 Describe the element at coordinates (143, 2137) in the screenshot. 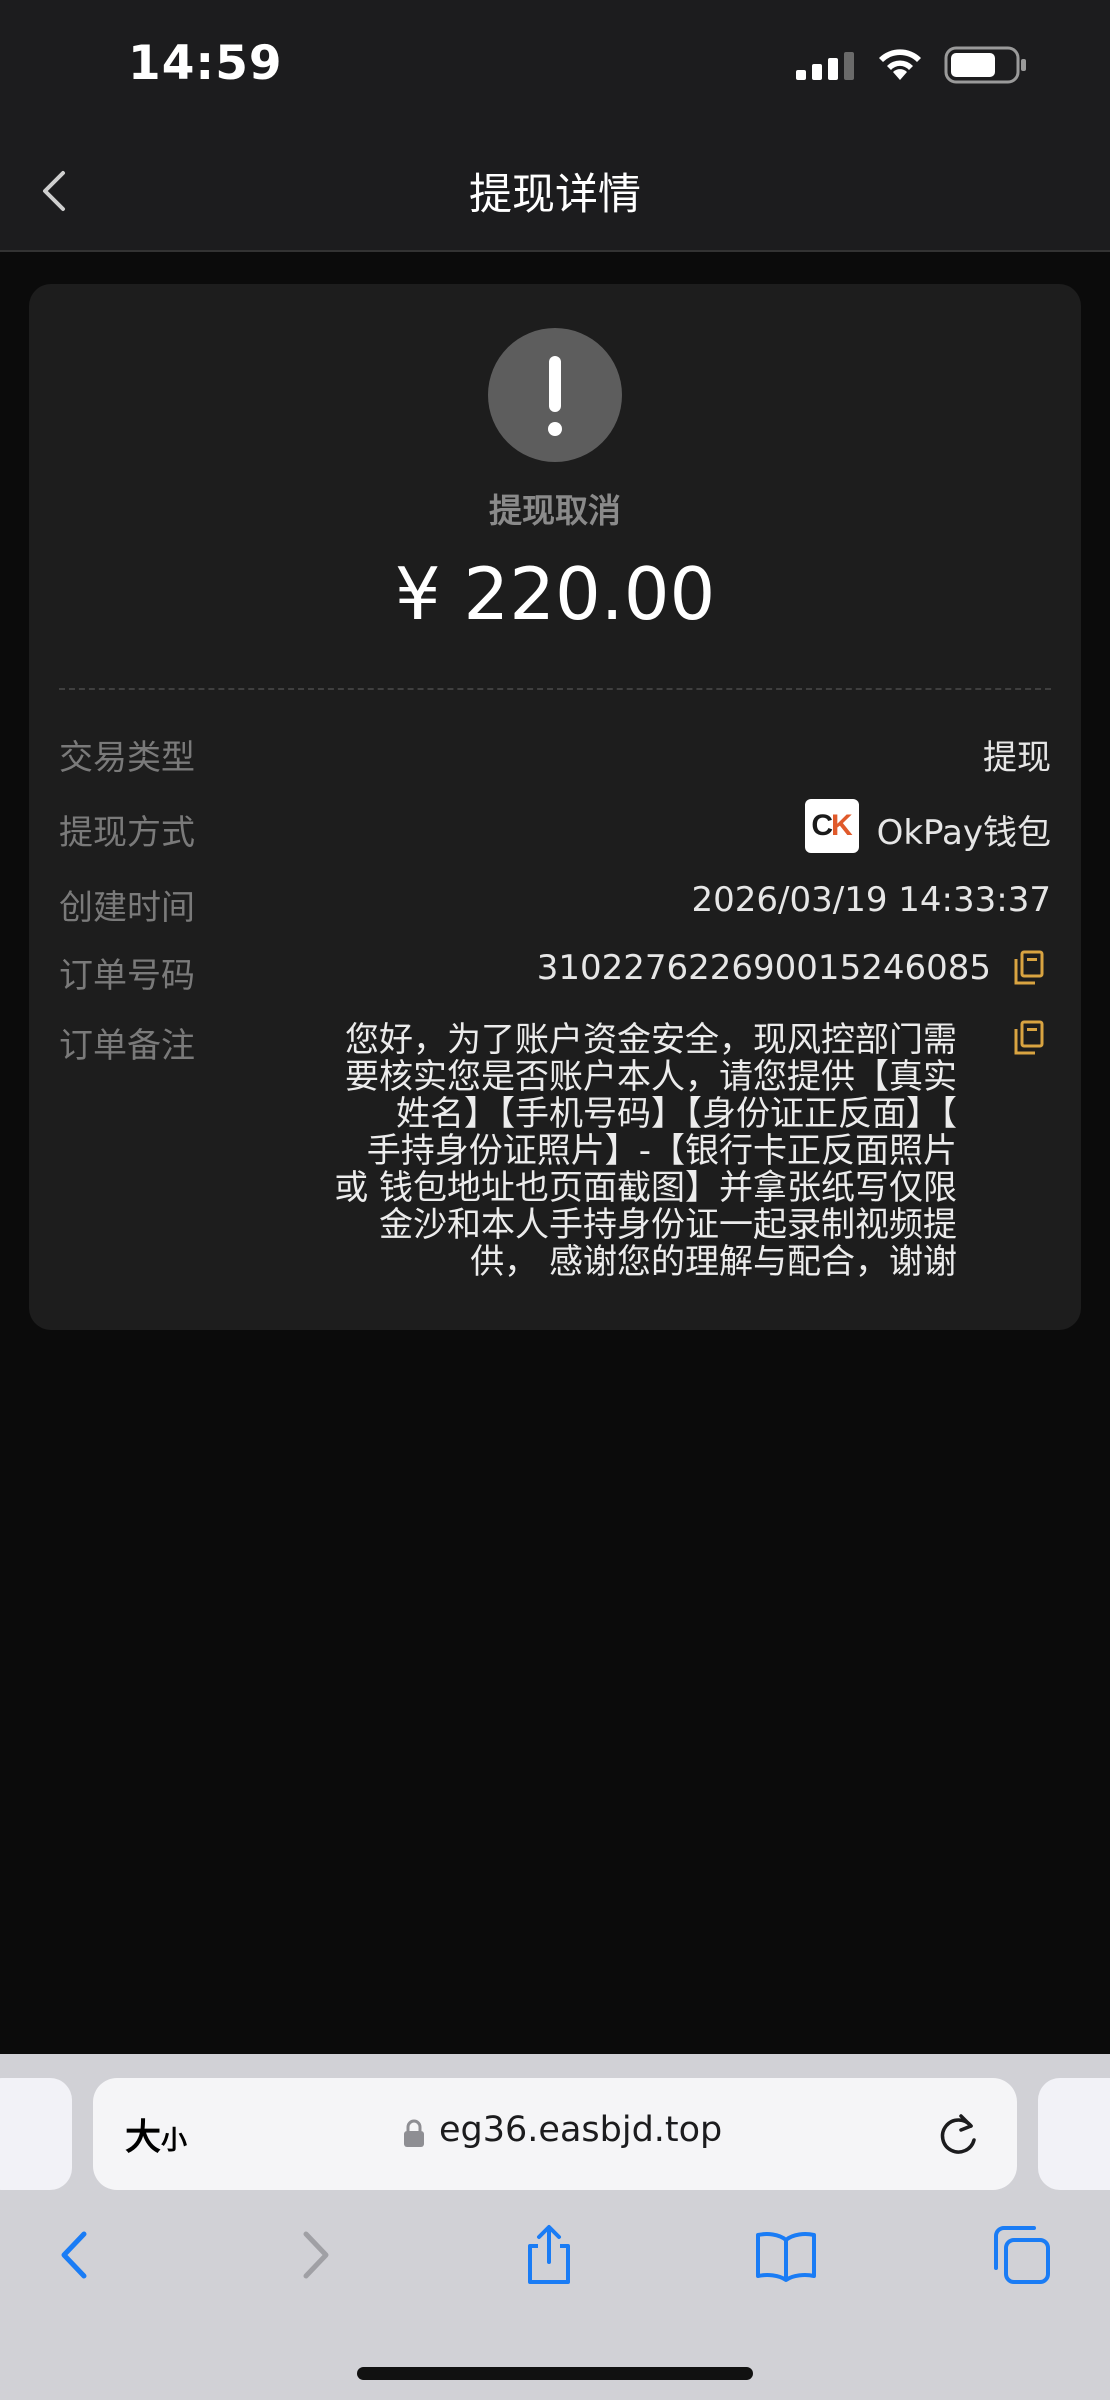

I see `aa-big: 大` at that location.